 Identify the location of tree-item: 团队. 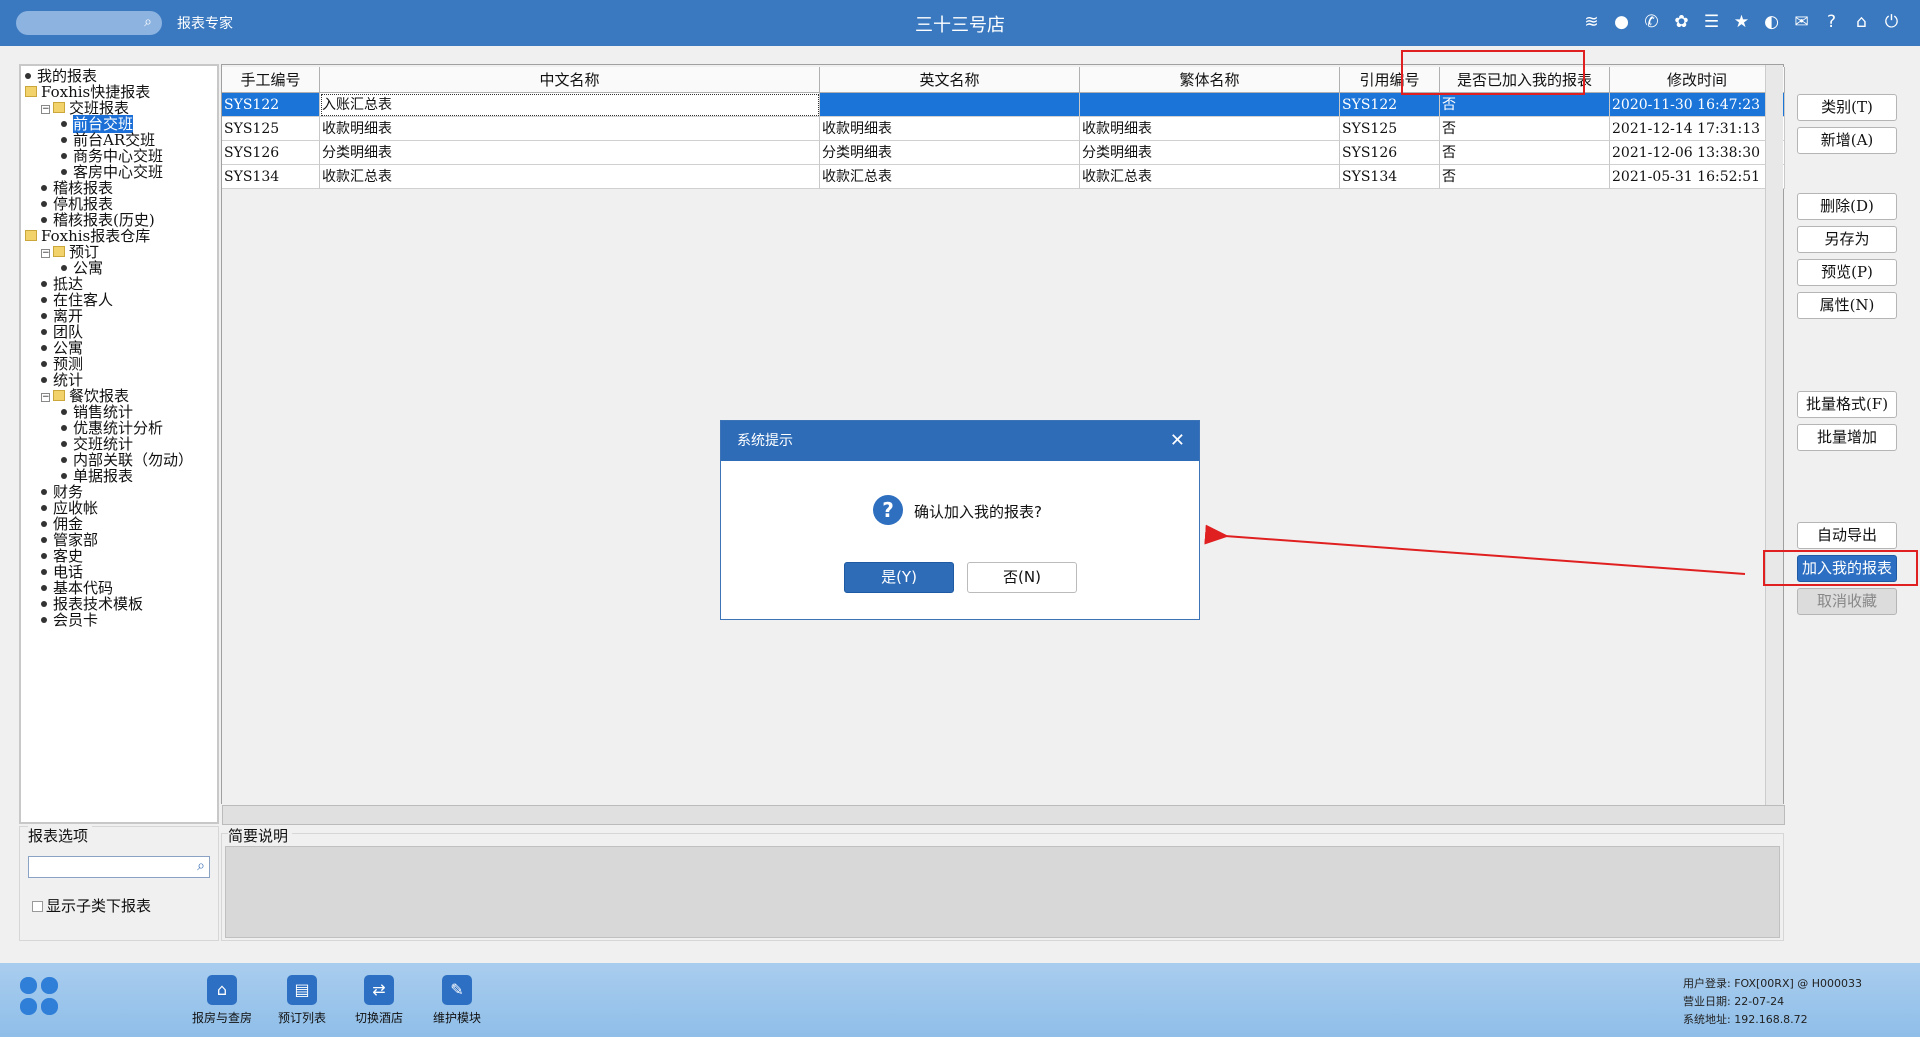
(62, 332).